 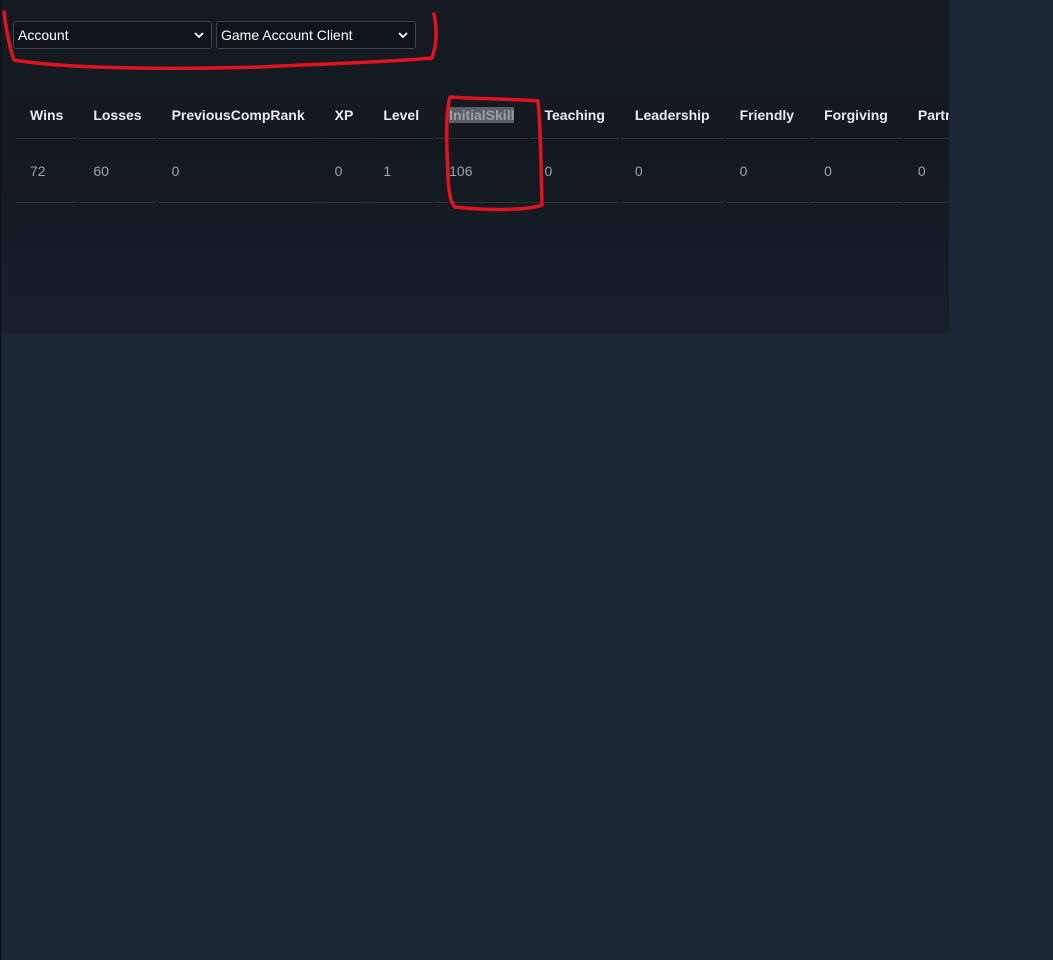 I want to click on filter-dropdowns: Account Game Account Client, so click(x=214, y=35).